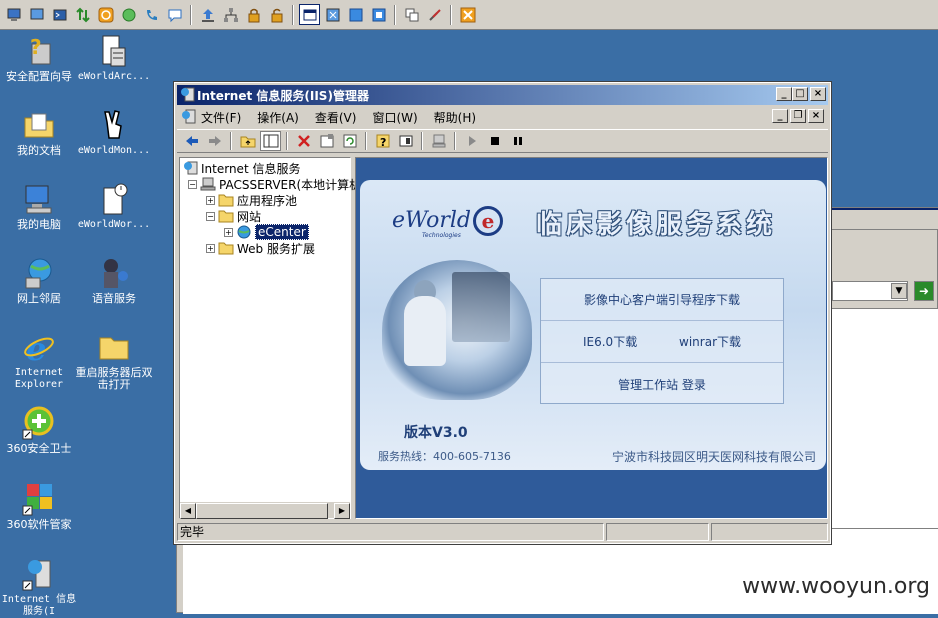  Describe the element at coordinates (502, 95) in the screenshot. I see `window-titlebar: Internet 信息服务(IIS)管理器 _ □ ×` at that location.